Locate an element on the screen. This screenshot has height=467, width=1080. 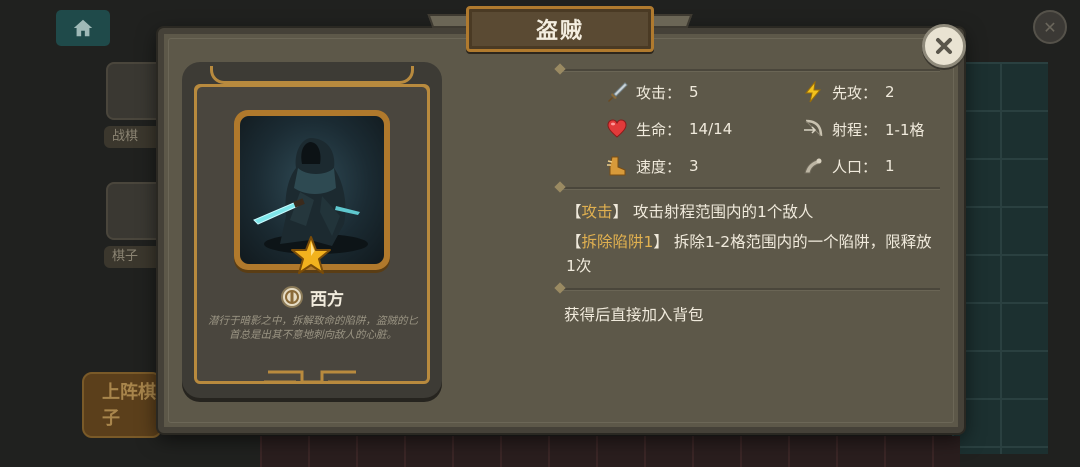
ability-desc-attack: 攻击射程范围内的1个敌人 is located at coordinates (723, 212).